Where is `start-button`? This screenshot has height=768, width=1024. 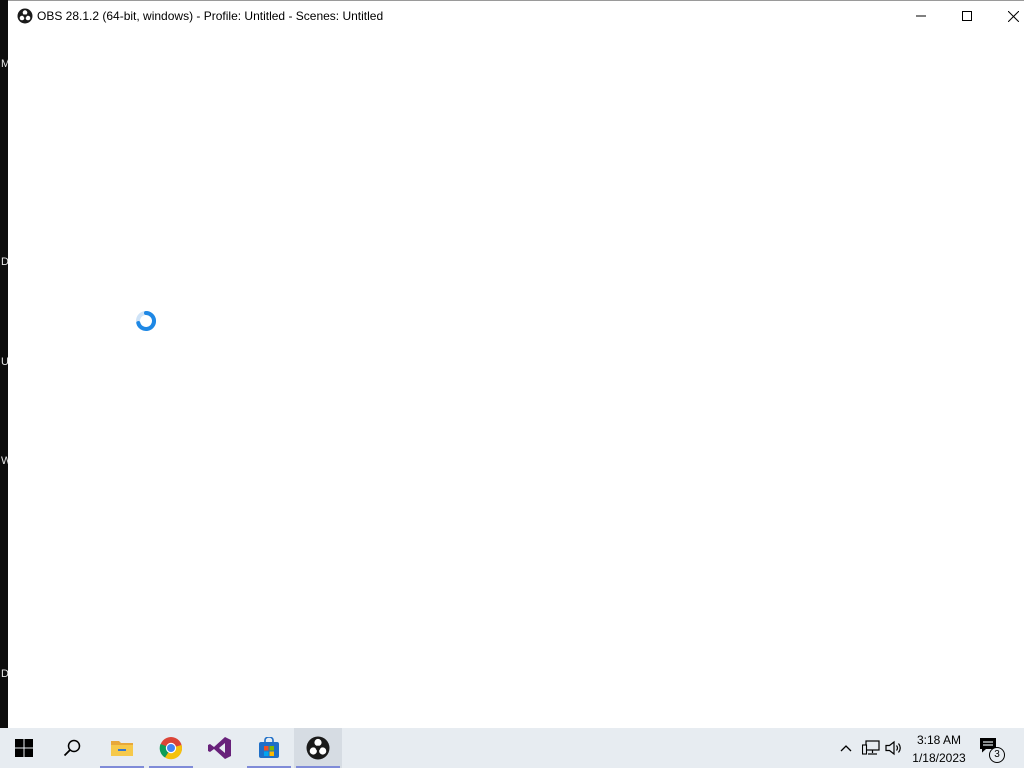 start-button is located at coordinates (24, 748).